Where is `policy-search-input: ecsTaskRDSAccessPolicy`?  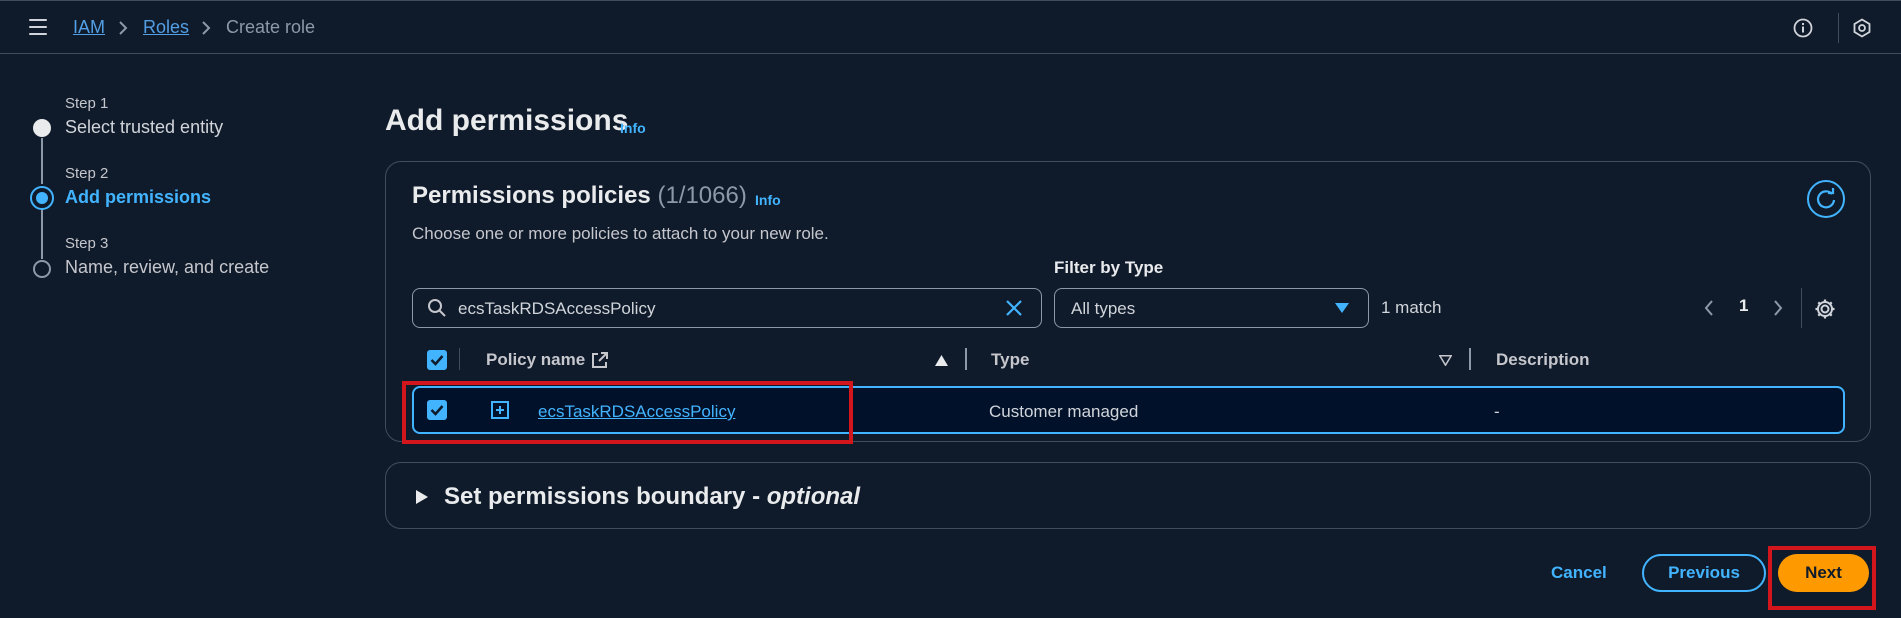
policy-search-input: ecsTaskRDSAccessPolicy is located at coordinates (727, 308).